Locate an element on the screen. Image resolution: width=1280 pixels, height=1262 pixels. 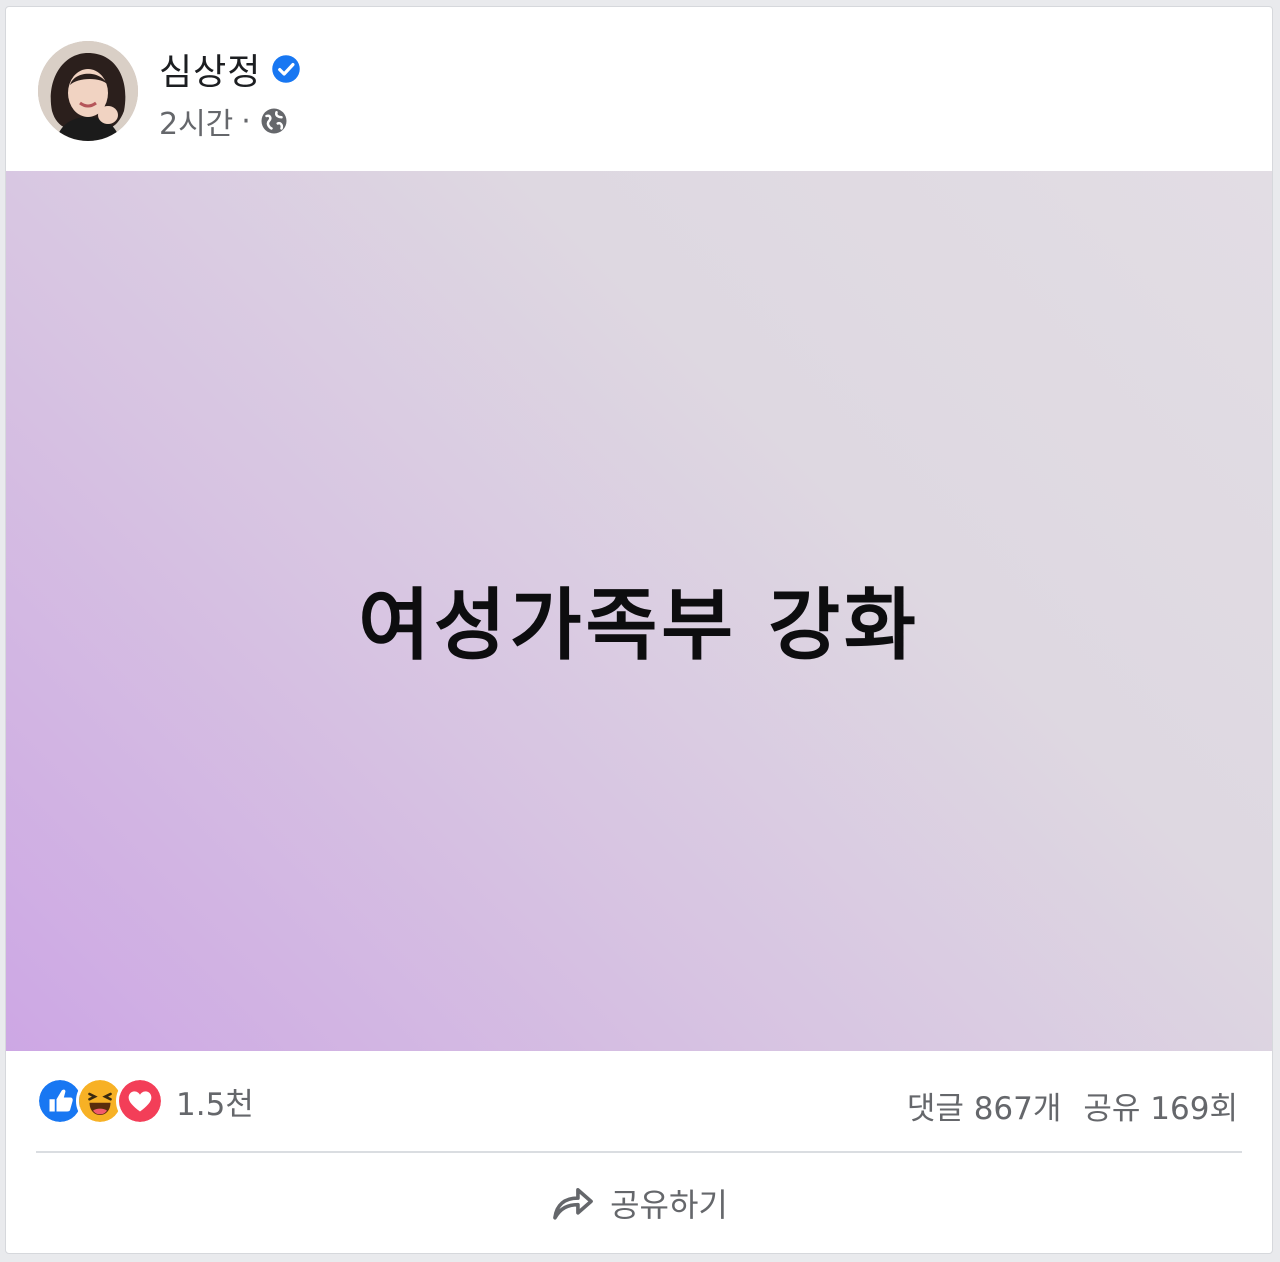
author-name: 심상정 is located at coordinates (210, 69).